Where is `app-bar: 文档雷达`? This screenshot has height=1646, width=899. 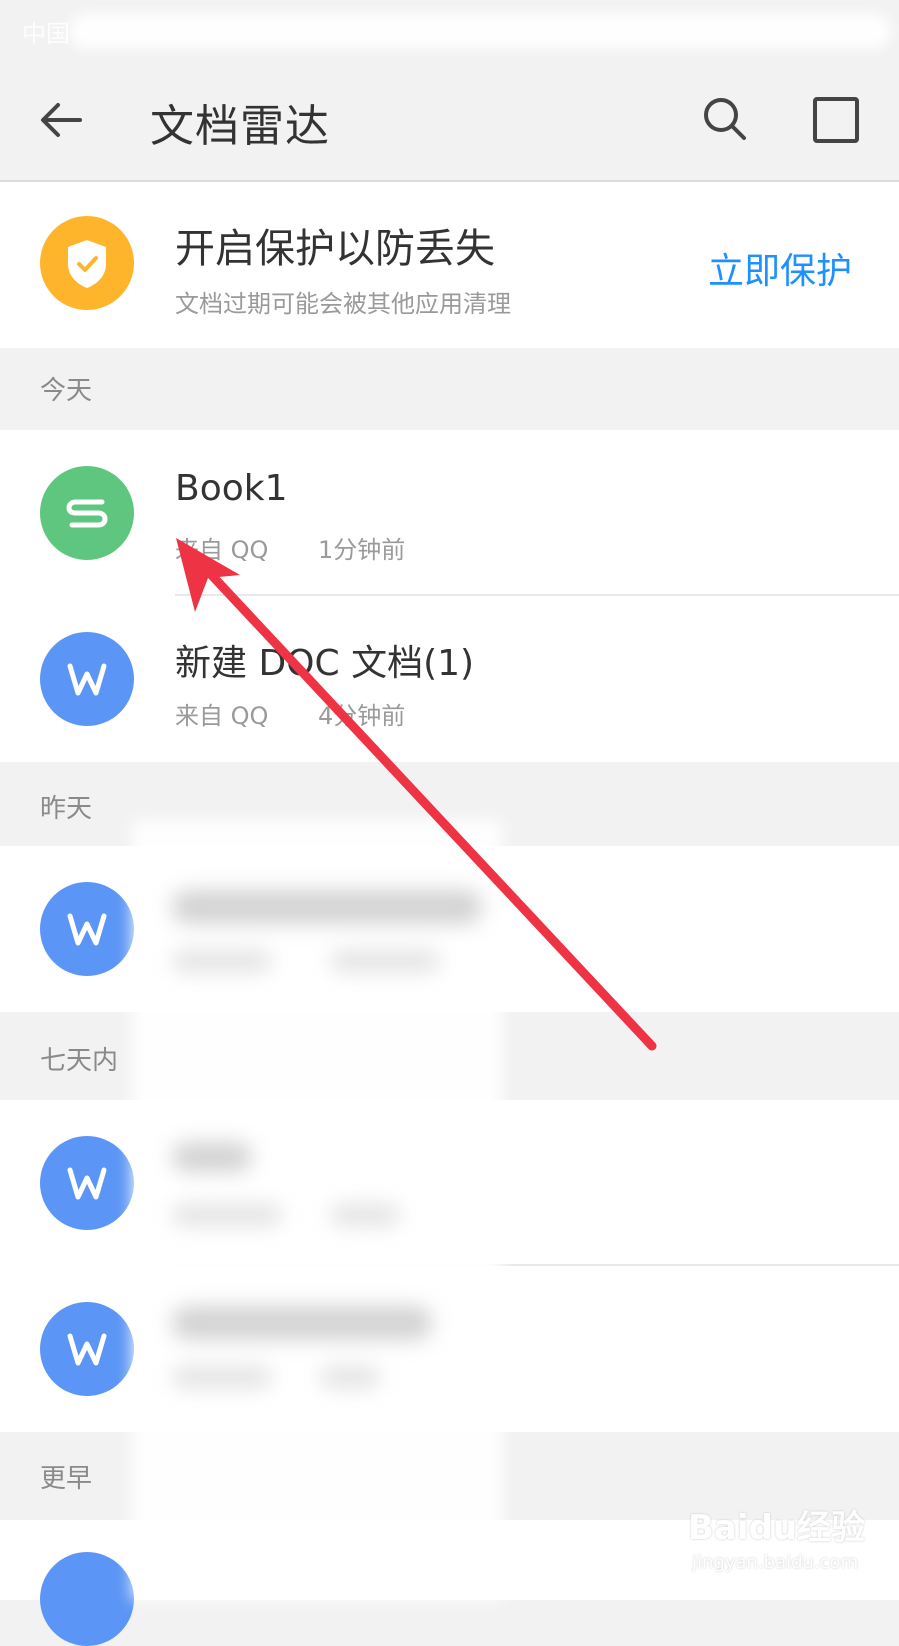 app-bar: 文档雷达 is located at coordinates (449, 122).